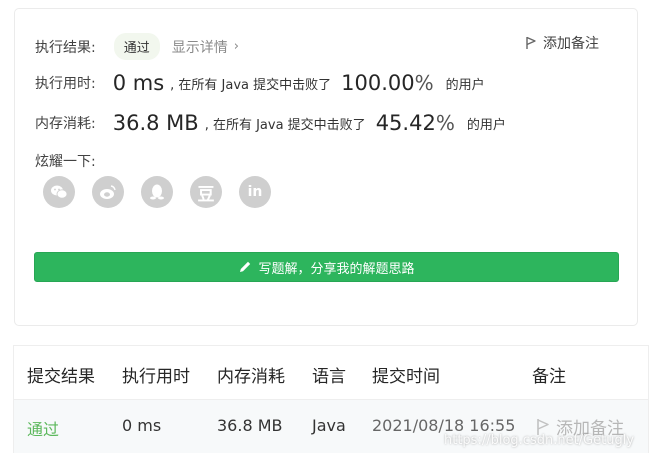  What do you see at coordinates (65, 47) in the screenshot?
I see `result-label: 执行结果:` at bounding box center [65, 47].